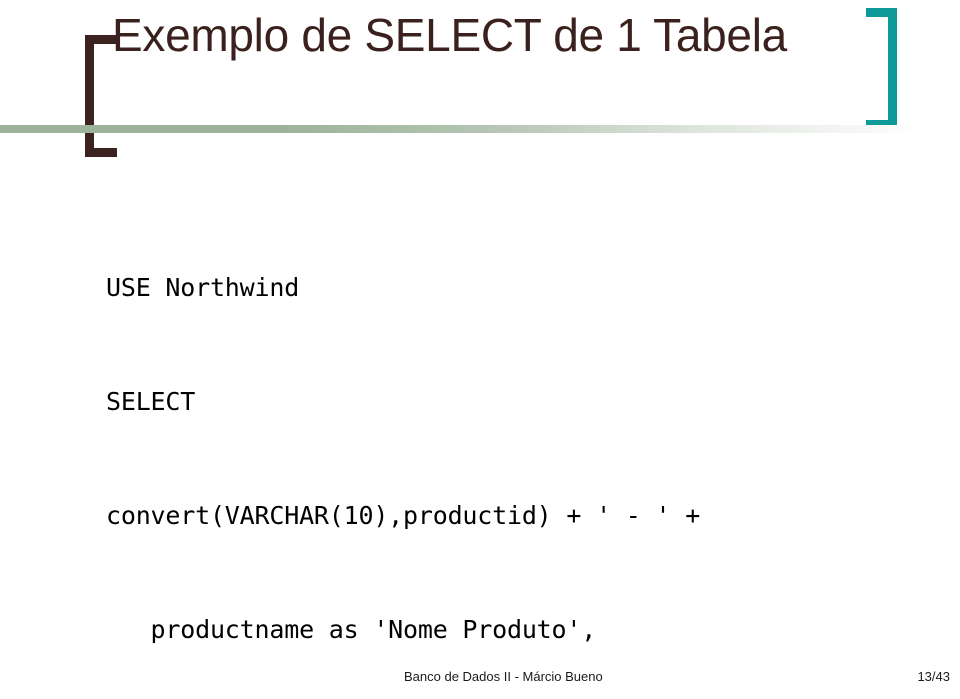 The width and height of the screenshot is (960, 699). I want to click on title-divider, so click(461, 129).